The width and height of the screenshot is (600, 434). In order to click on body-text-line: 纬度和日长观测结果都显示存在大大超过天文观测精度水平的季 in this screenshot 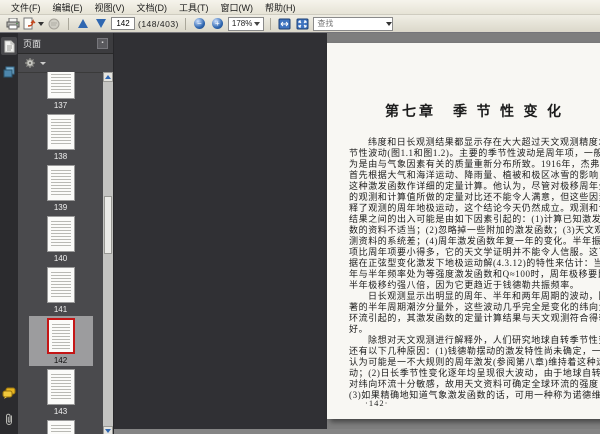, I will do `click(484, 142)`.